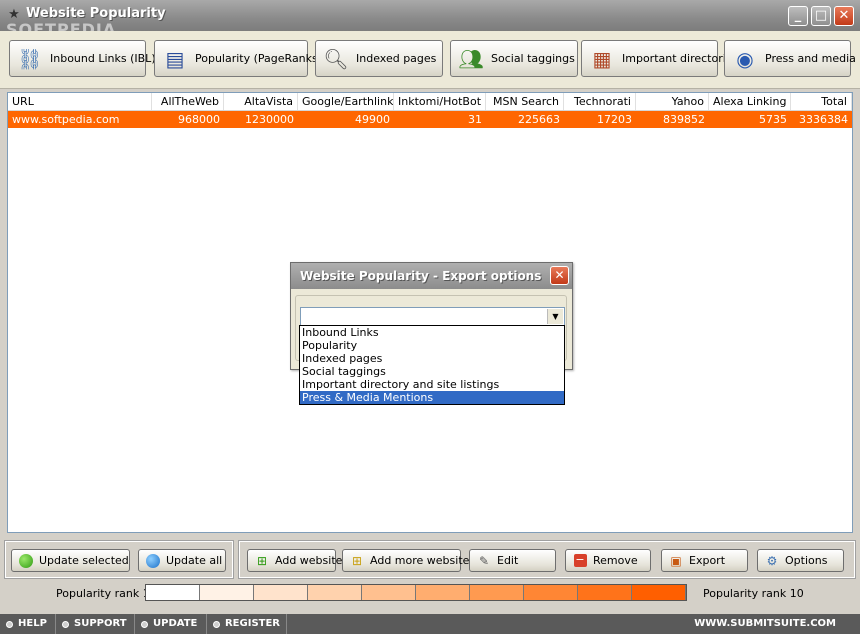  I want to click on export-button: ▣ Export, so click(704, 560).